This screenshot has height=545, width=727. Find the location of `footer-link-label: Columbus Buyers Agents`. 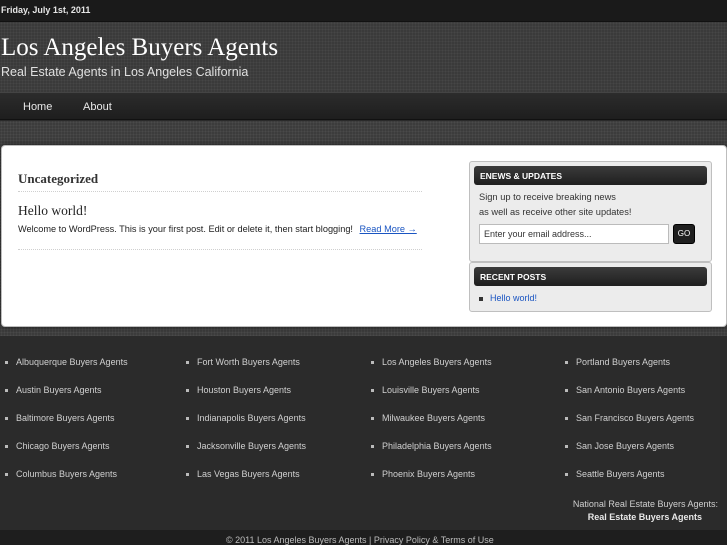

footer-link-label: Columbus Buyers Agents is located at coordinates (66, 474).